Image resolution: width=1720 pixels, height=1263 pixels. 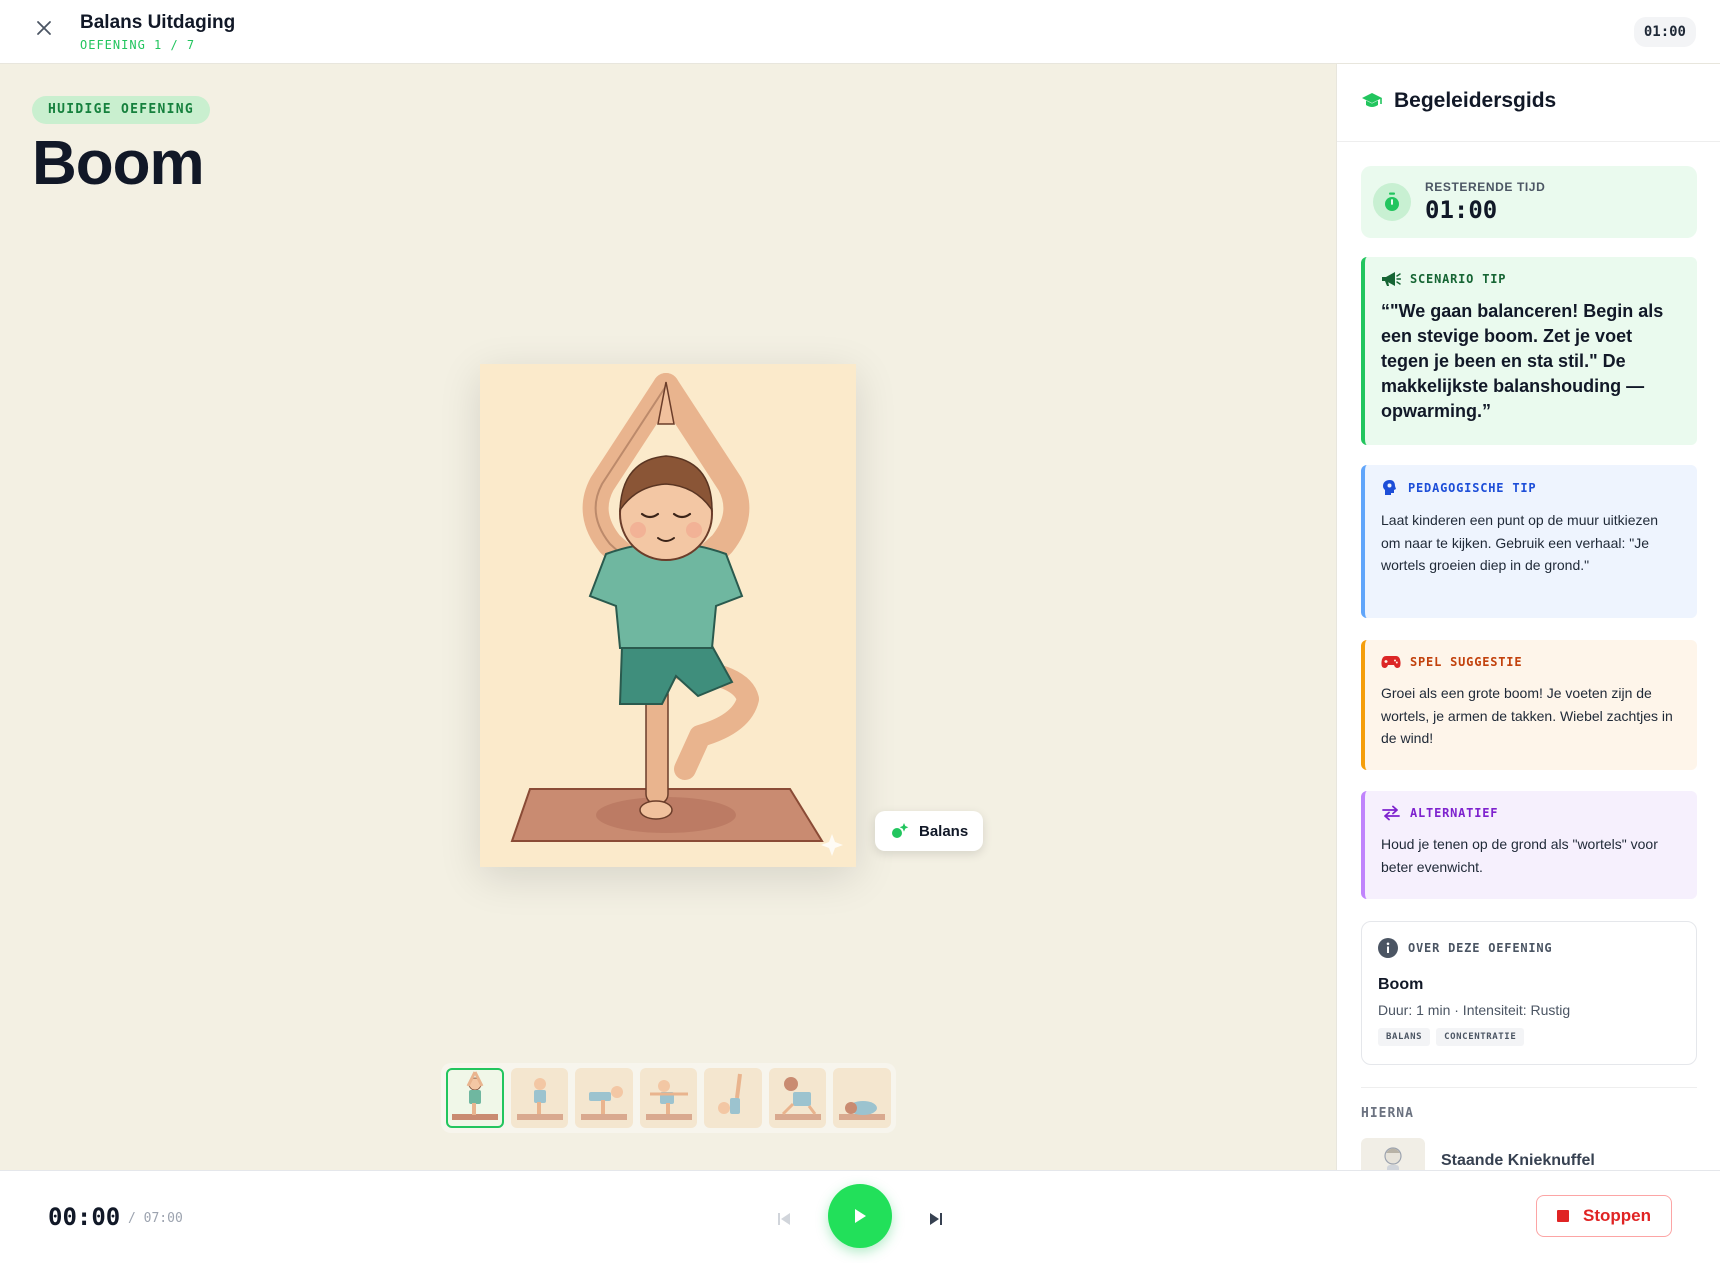 I want to click on gamepad-icon, so click(x=1391, y=662).